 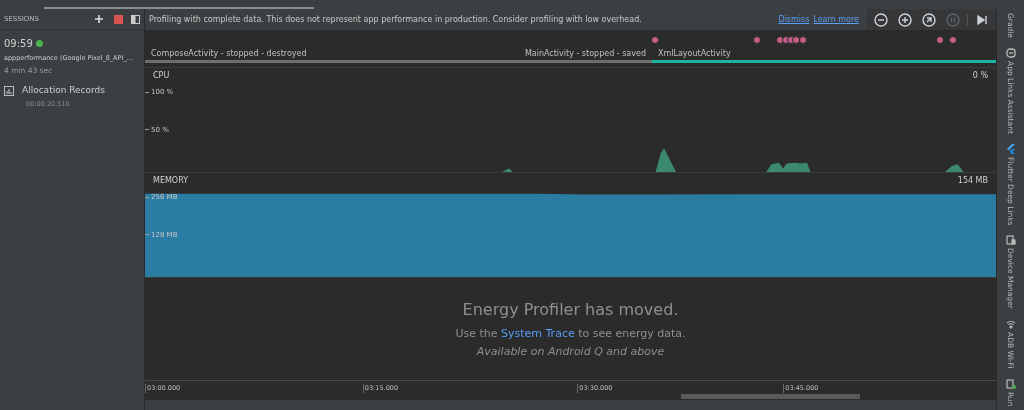 What do you see at coordinates (118, 19) in the screenshot?
I see `stop-icon` at bounding box center [118, 19].